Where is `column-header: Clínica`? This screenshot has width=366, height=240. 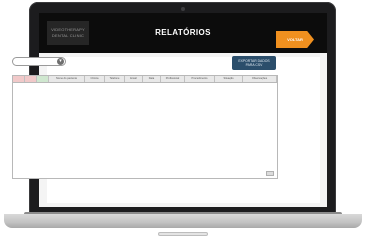 column-header: Clínica is located at coordinates (95, 79).